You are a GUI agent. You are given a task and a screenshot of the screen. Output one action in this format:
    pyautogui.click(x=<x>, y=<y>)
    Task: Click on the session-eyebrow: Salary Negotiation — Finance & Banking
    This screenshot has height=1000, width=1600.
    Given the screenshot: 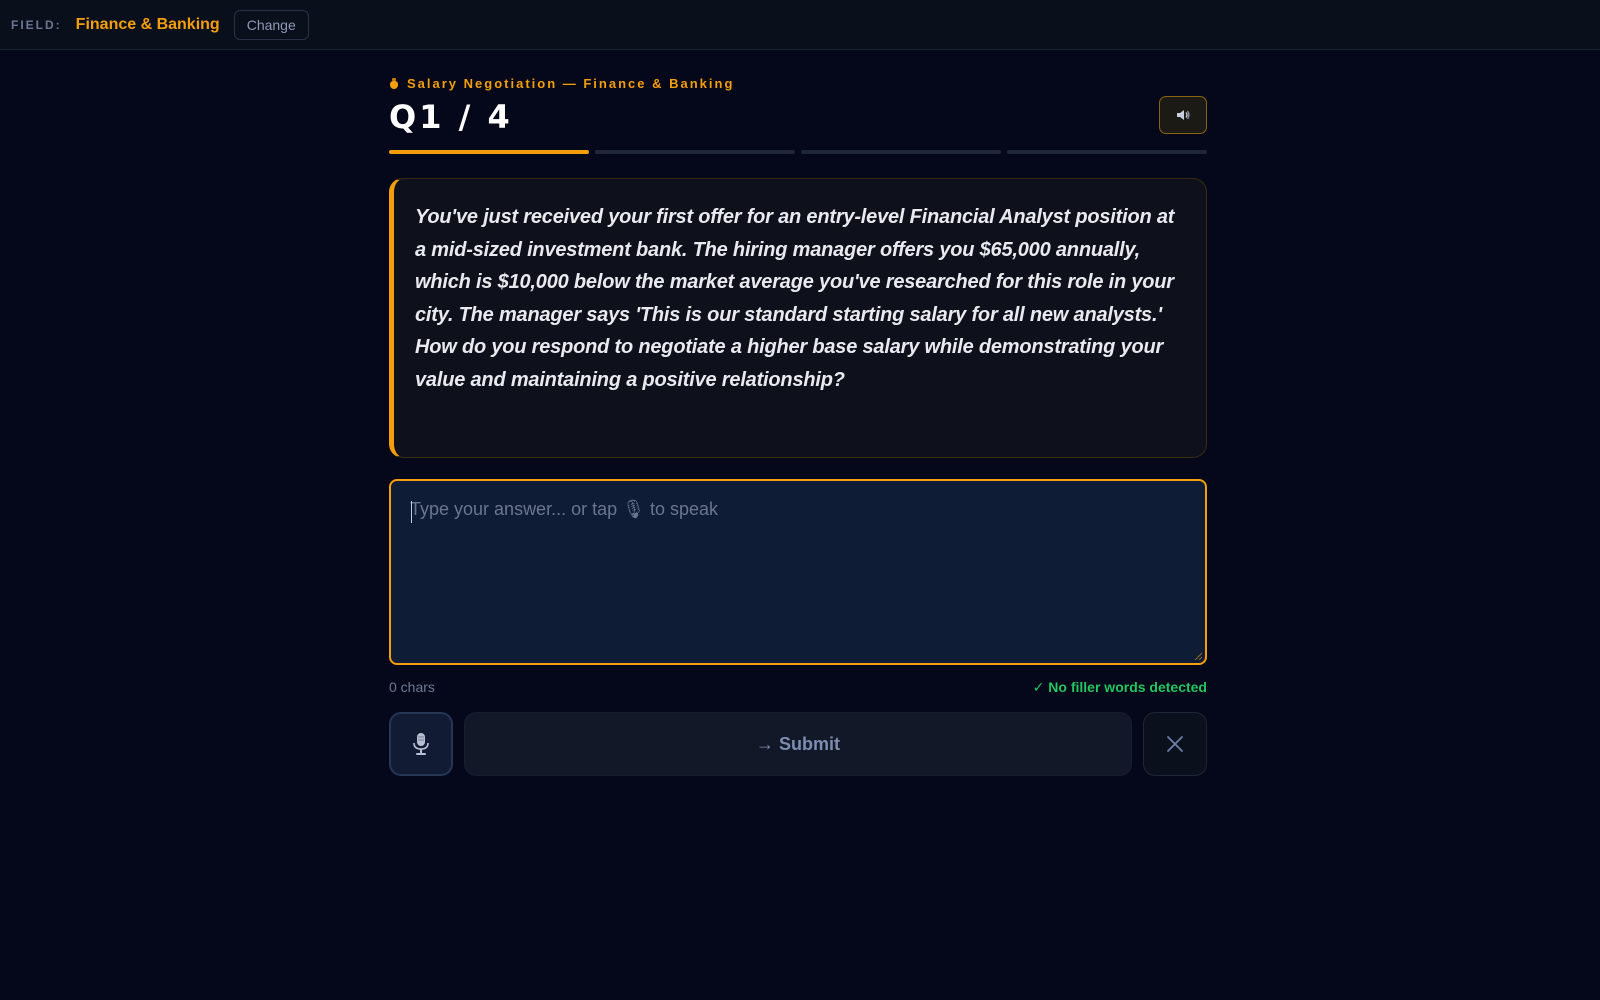 What is the action you would take?
    pyautogui.click(x=561, y=83)
    